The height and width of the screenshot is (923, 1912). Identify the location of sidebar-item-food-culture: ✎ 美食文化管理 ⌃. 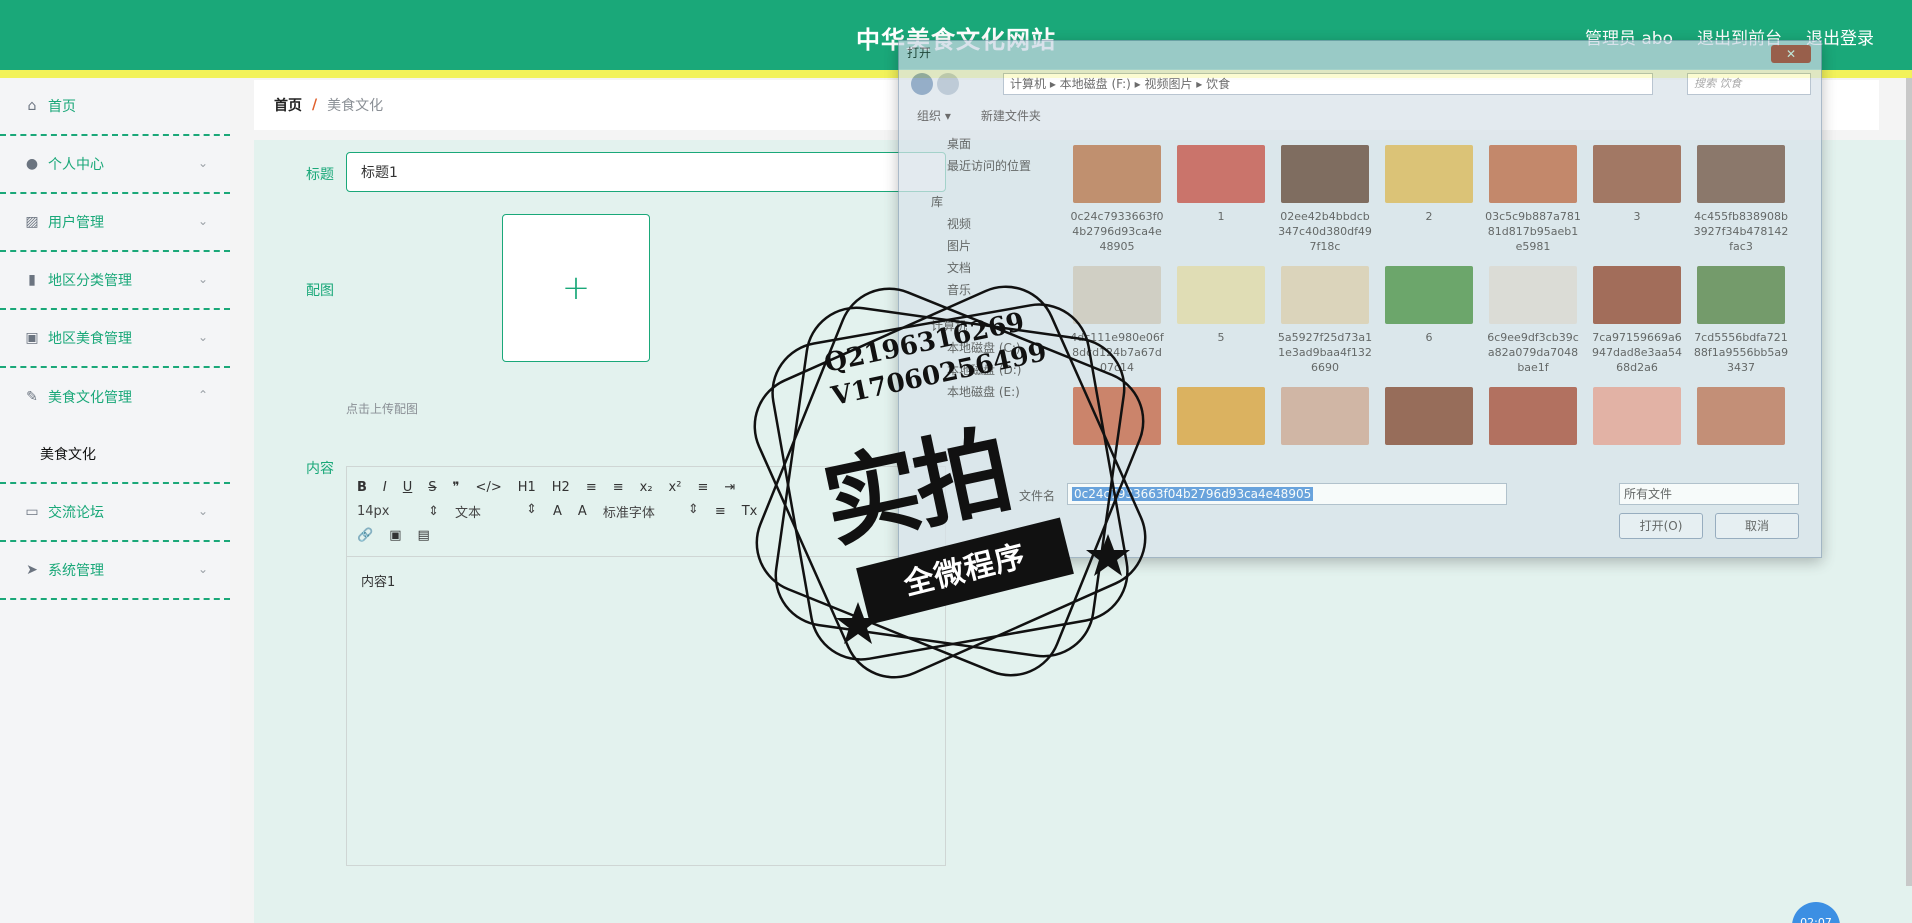
(115, 397).